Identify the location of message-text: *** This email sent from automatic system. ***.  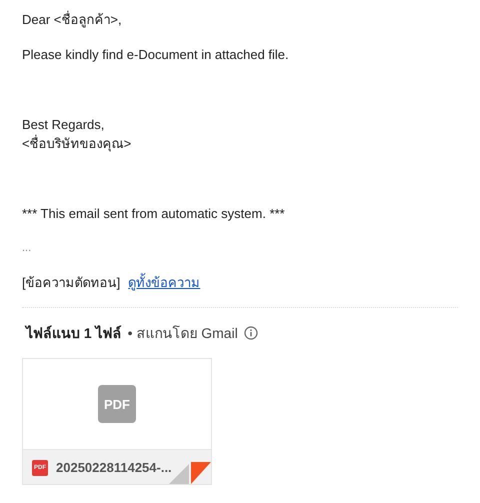
(154, 214).